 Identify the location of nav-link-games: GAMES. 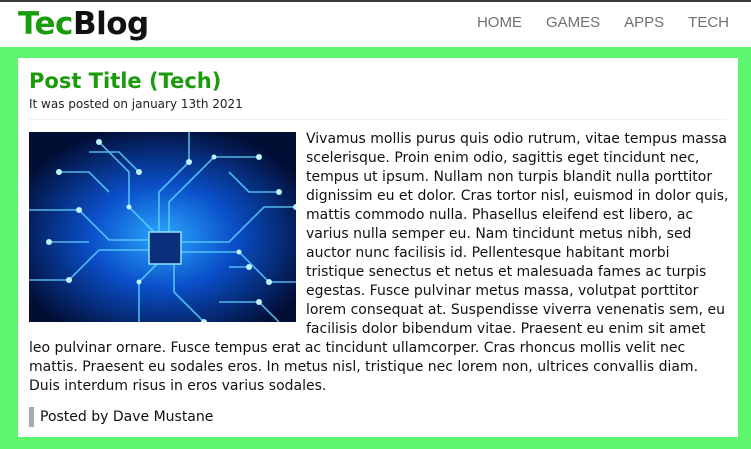
(573, 23).